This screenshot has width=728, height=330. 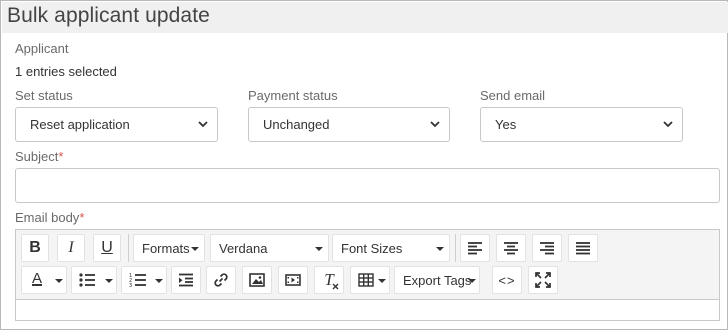 What do you see at coordinates (372, 248) in the screenshot?
I see `font-sizes-label: Font Sizes` at bounding box center [372, 248].